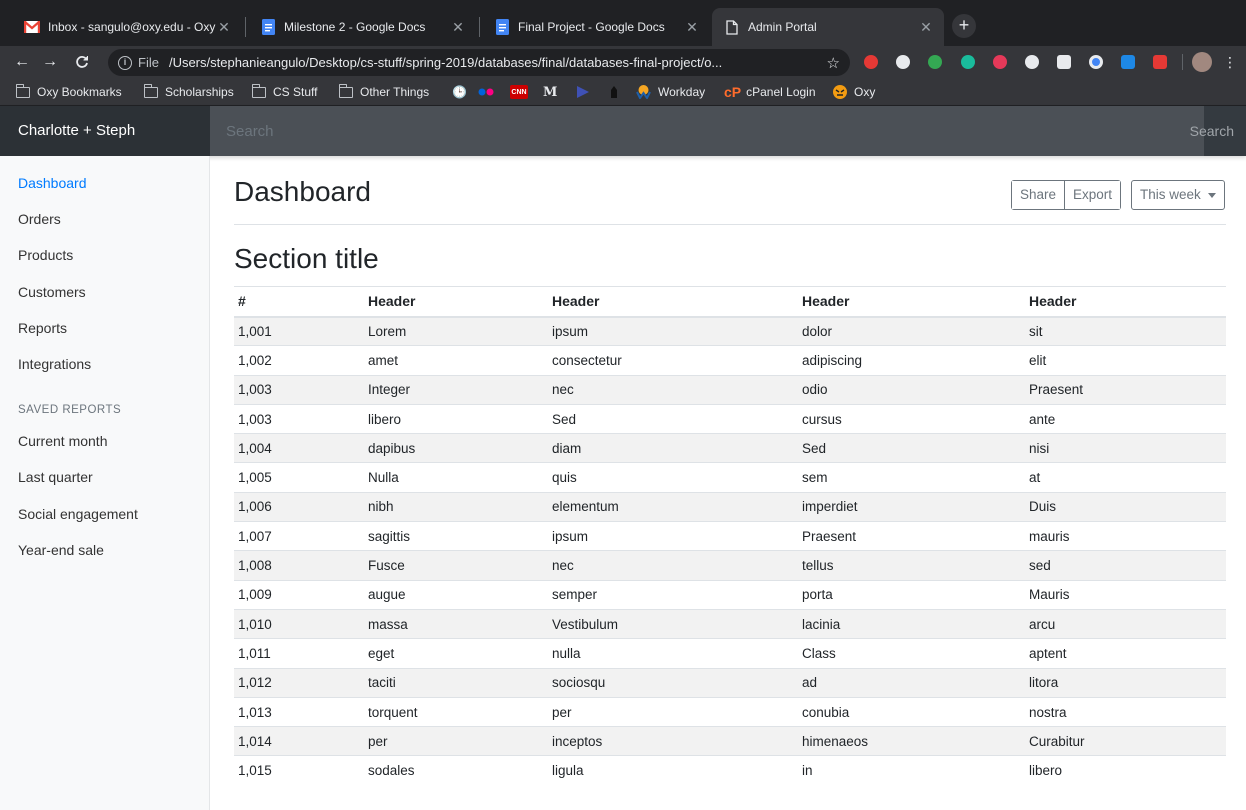 The image size is (1246, 810). I want to click on medium-icon: M, so click(550, 92).